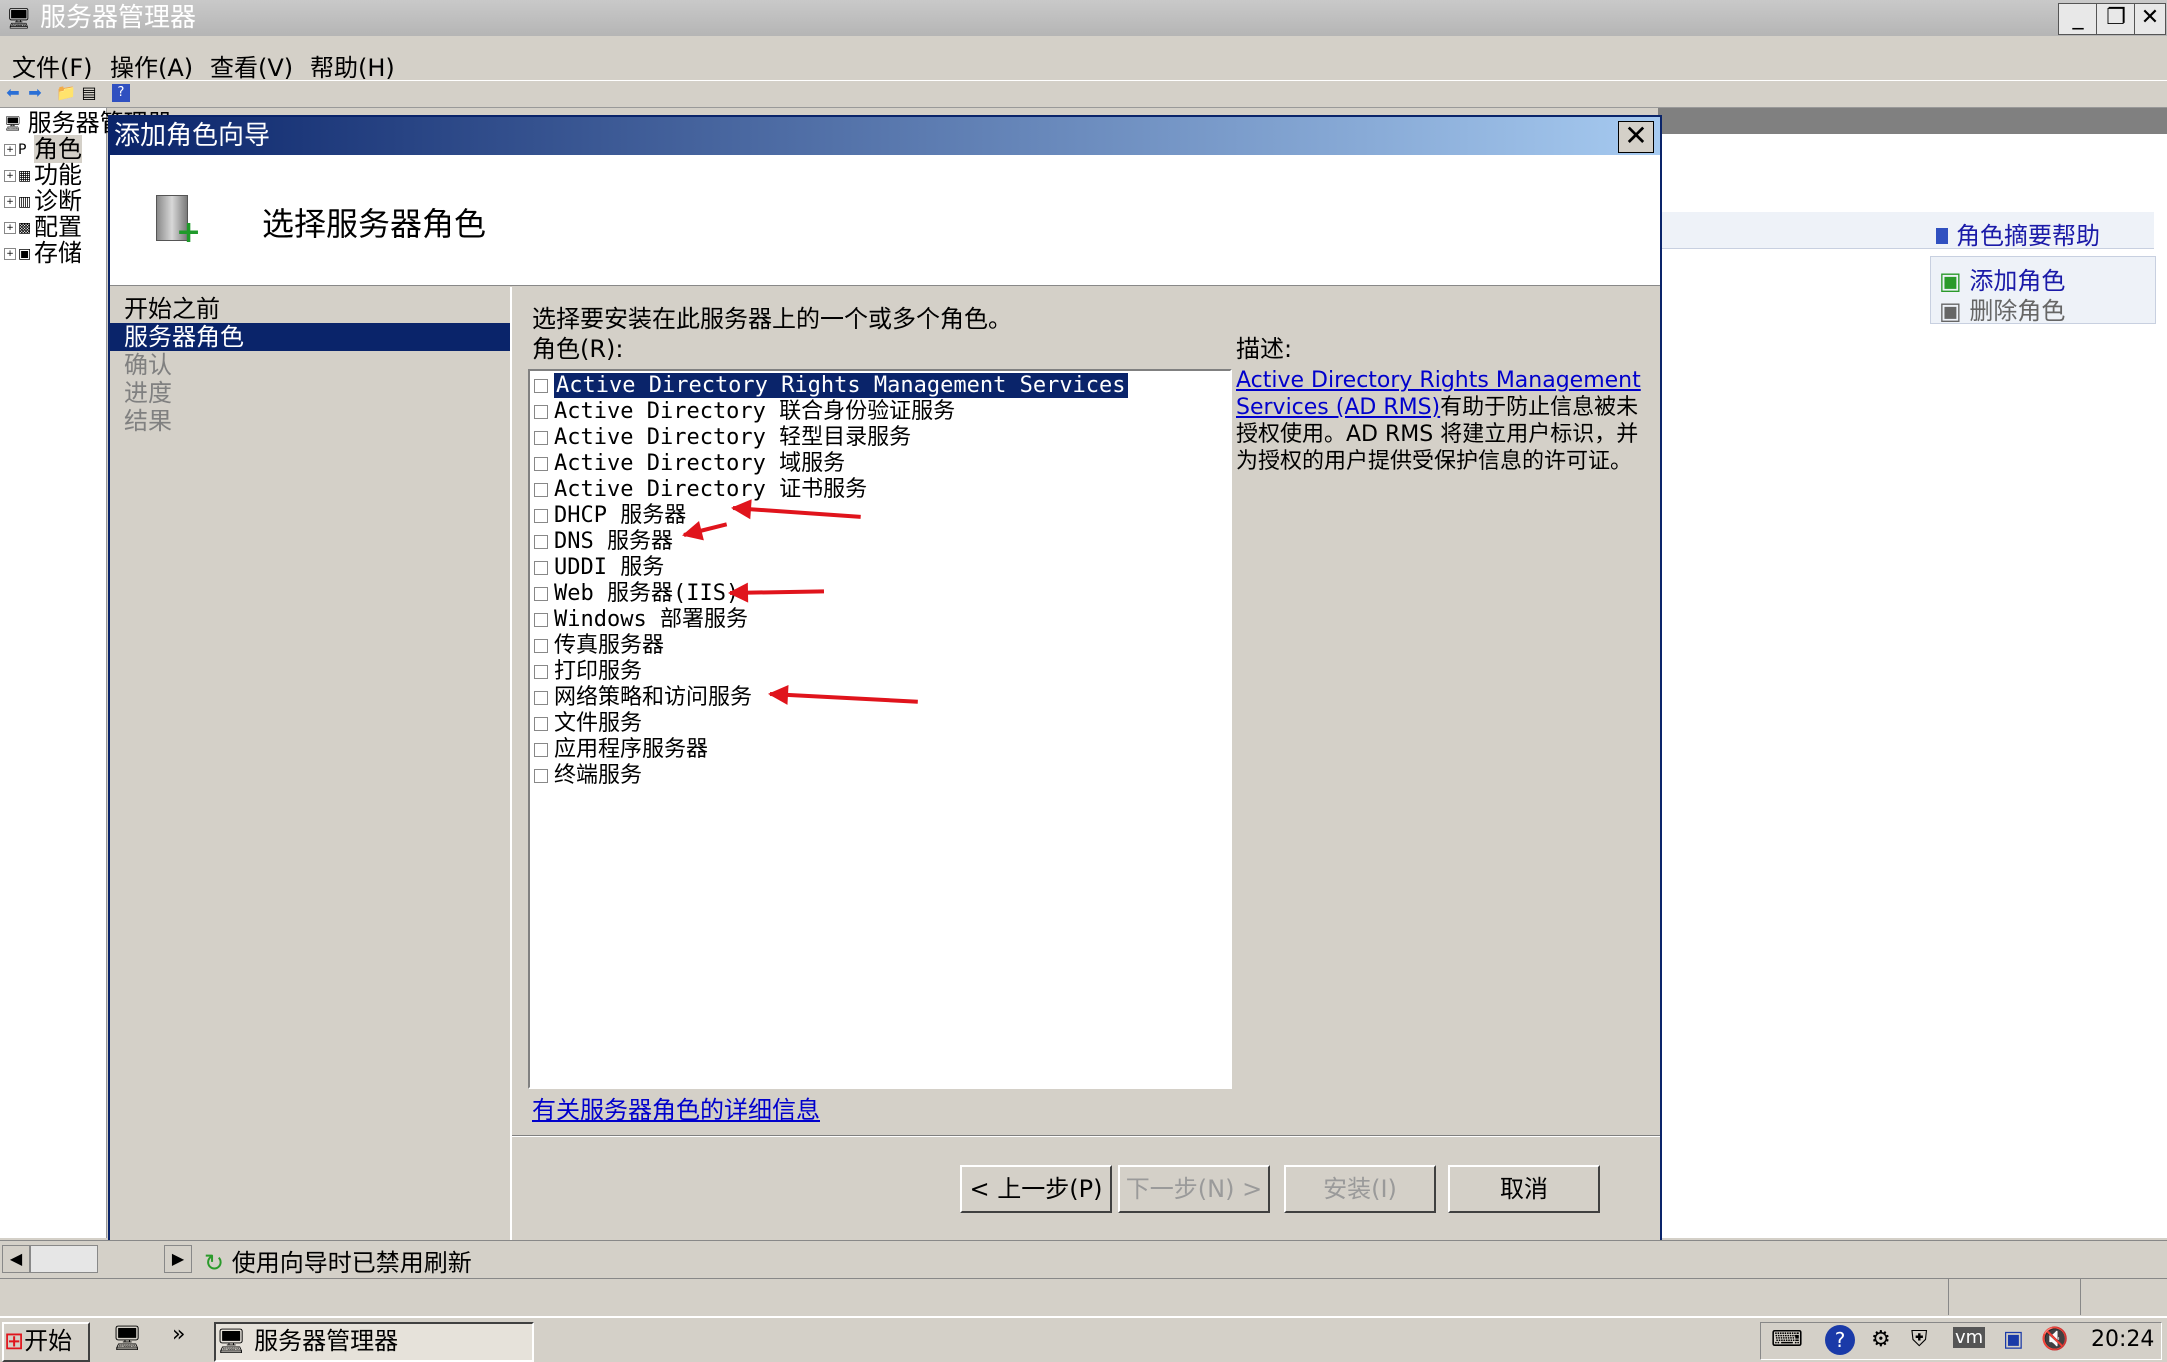 This screenshot has width=2167, height=1362. What do you see at coordinates (151, 65) in the screenshot?
I see `menu-action: 操作(A)` at bounding box center [151, 65].